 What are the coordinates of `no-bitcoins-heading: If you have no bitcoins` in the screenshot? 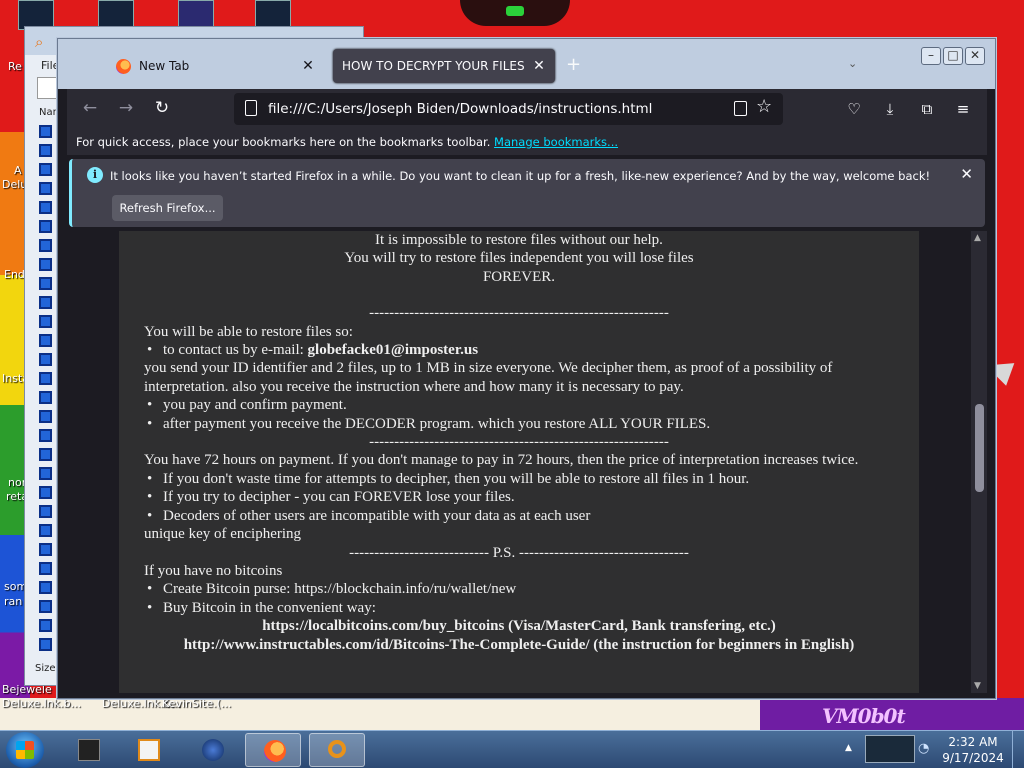 It's located at (213, 570).